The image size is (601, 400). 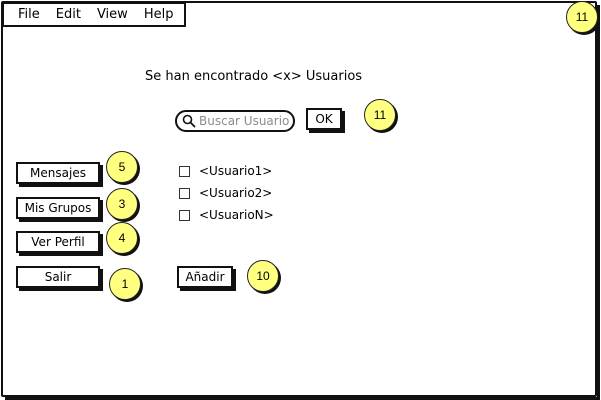 I want to click on menu-edit: Edit, so click(x=68, y=14).